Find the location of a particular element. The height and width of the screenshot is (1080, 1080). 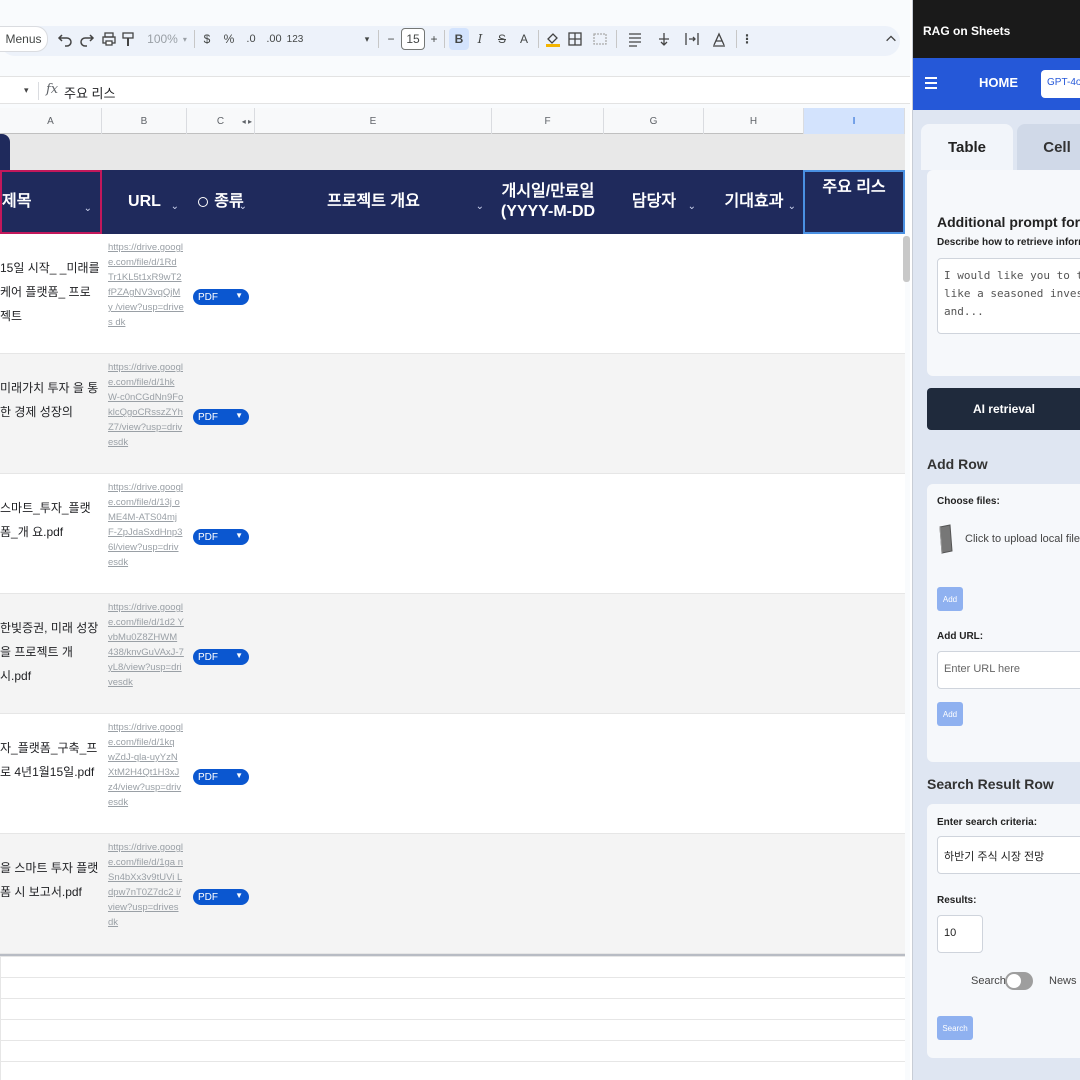

redo-icon is located at coordinates (87, 39).